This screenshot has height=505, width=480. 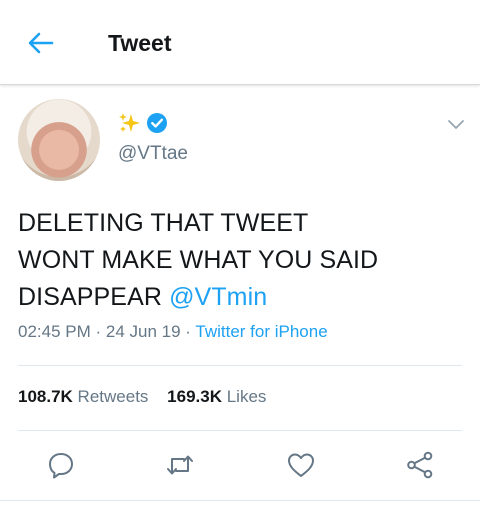 I want to click on sparkles-emoji-icon, so click(x=129, y=122).